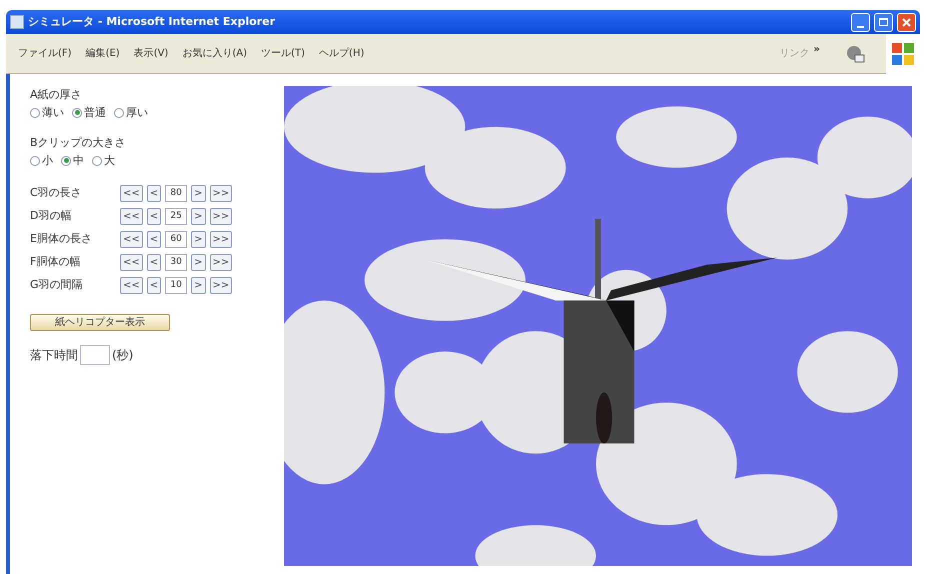  Describe the element at coordinates (56, 193) in the screenshot. I see `parameter-label: C羽の長さ` at that location.